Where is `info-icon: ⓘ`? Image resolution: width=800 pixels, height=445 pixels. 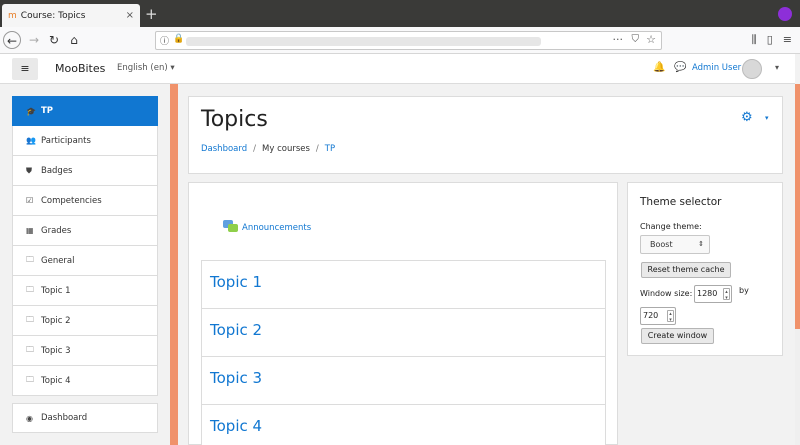
info-icon: ⓘ is located at coordinates (164, 40).